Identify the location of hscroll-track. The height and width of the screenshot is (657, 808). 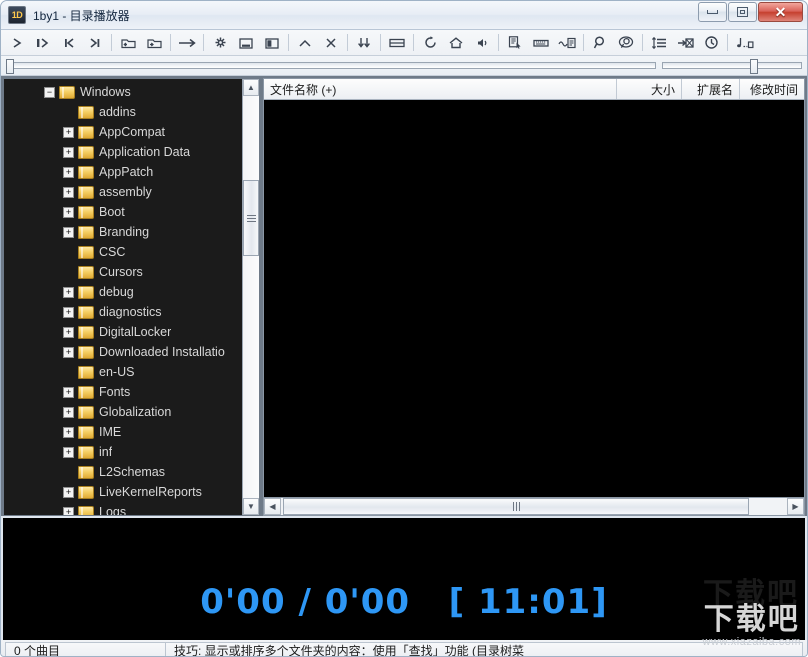
(534, 506).